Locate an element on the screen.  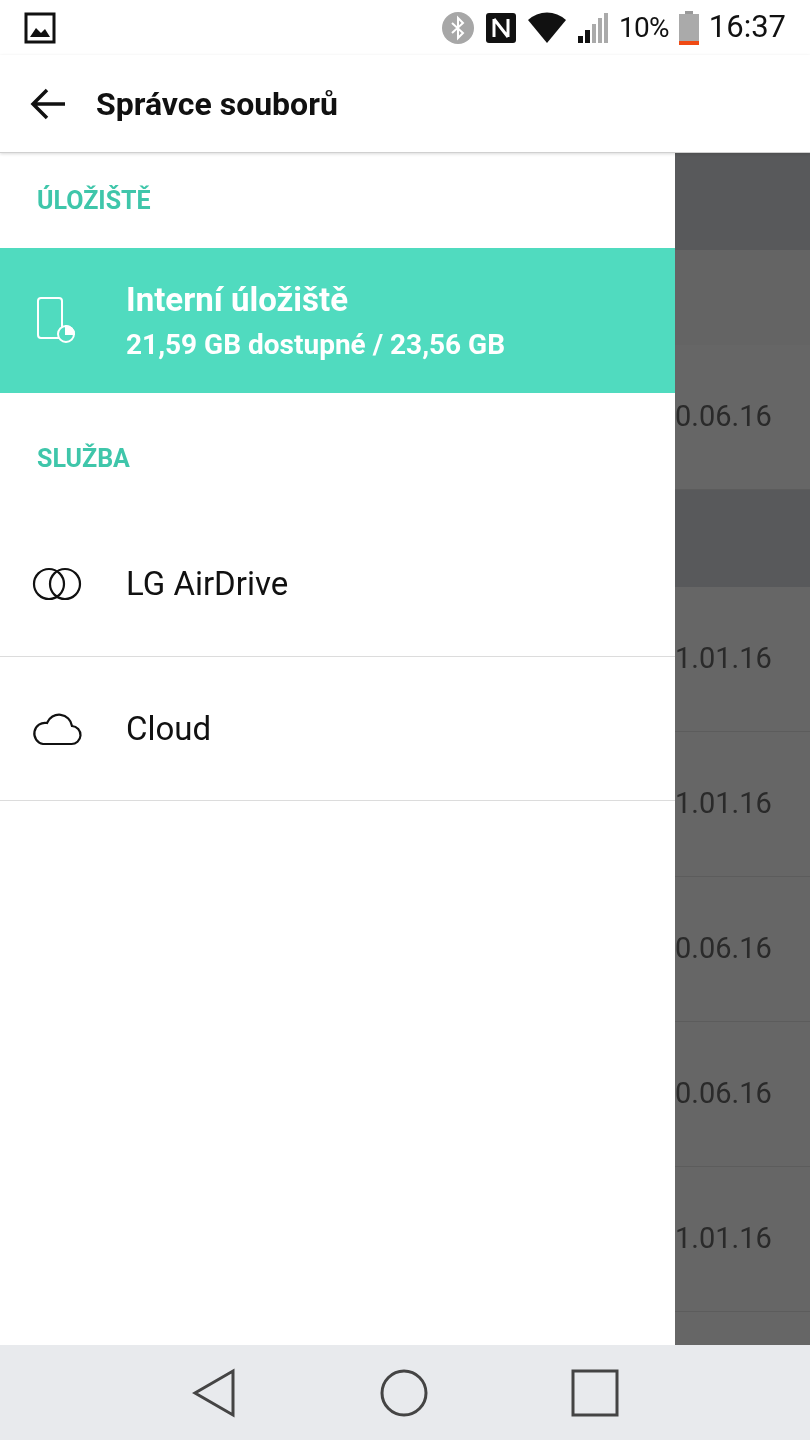
back-arrow-icon is located at coordinates (48, 103).